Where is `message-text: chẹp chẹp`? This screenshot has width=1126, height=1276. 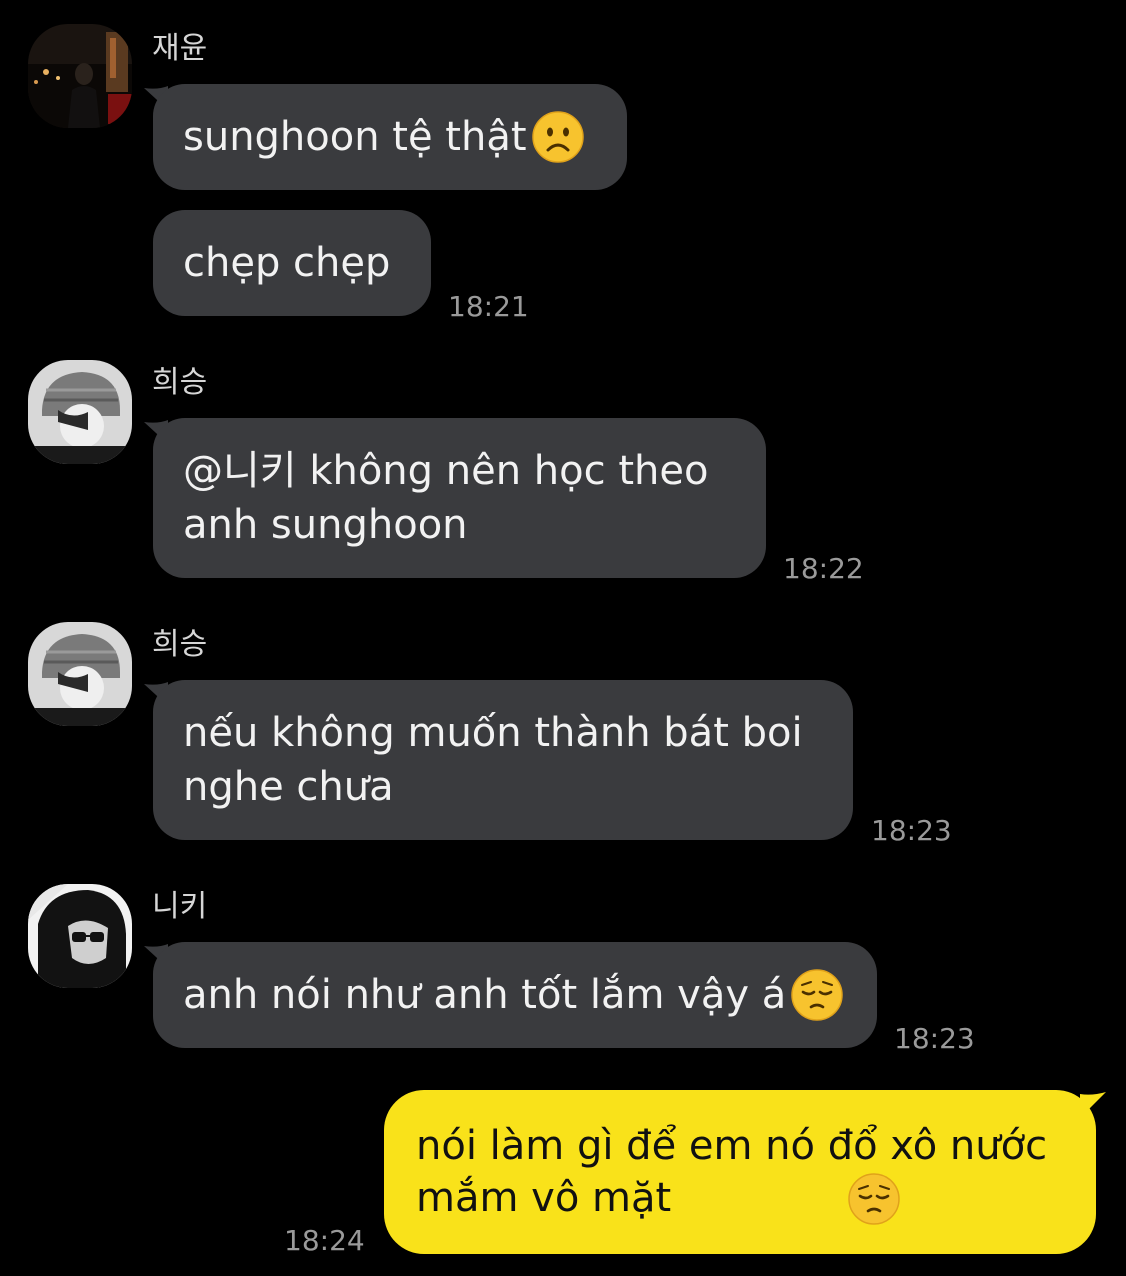
message-text: chẹp chẹp is located at coordinates (287, 263).